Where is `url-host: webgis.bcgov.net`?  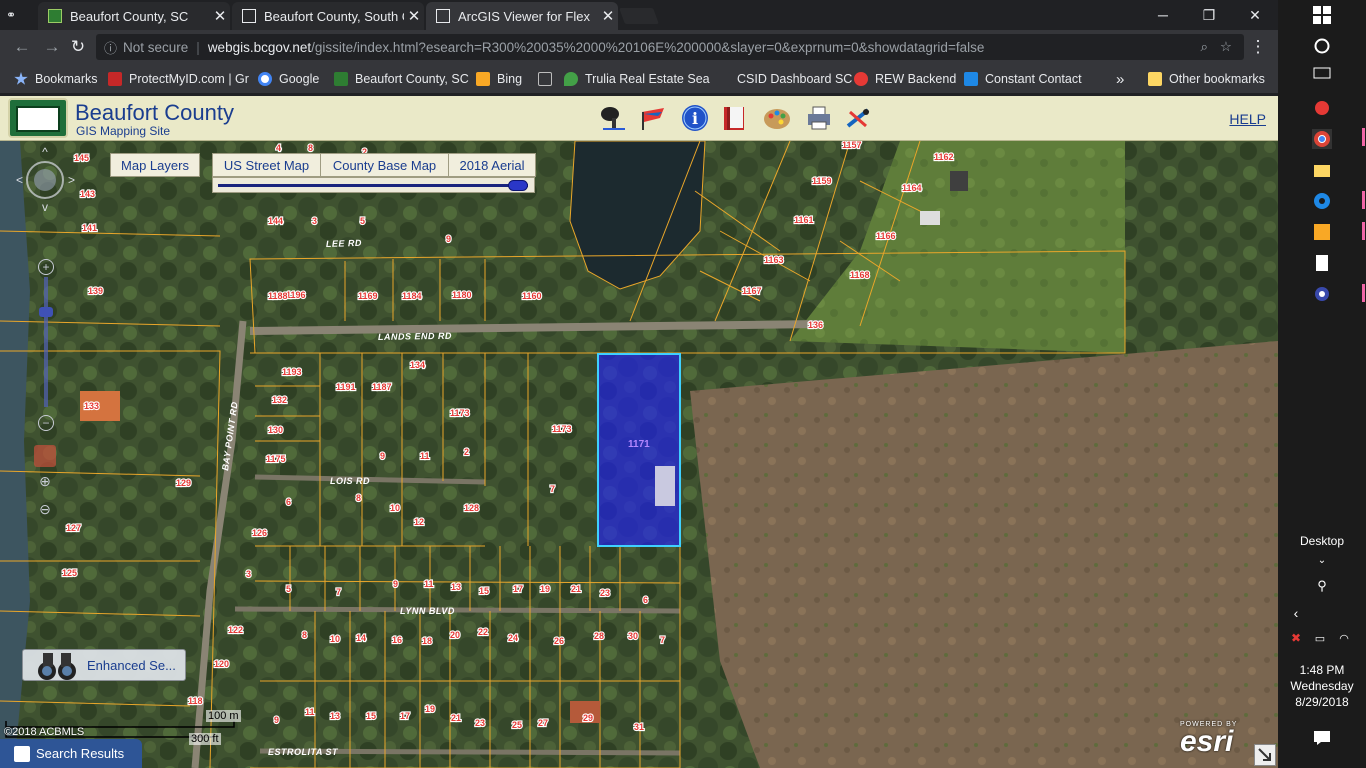
url-host: webgis.bcgov.net is located at coordinates (259, 47).